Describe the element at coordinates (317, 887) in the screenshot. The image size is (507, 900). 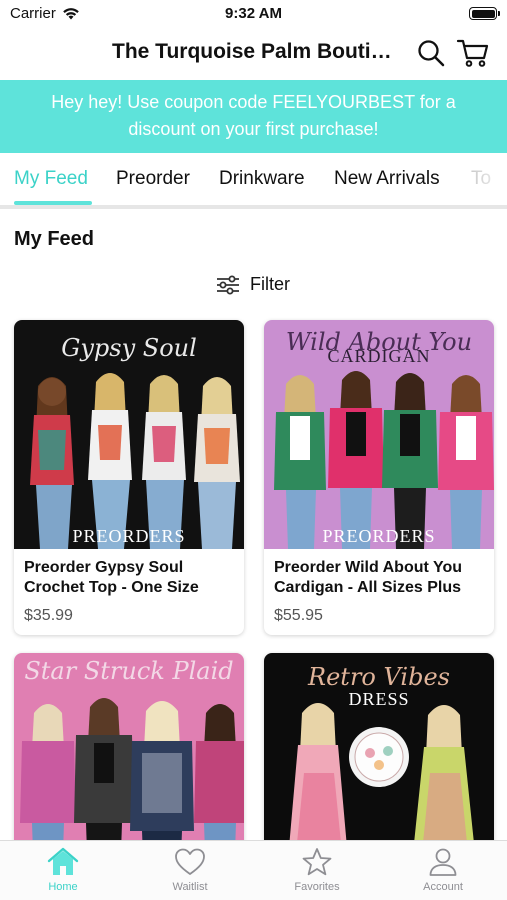
I see `nav-label-favorites: Favorites` at that location.